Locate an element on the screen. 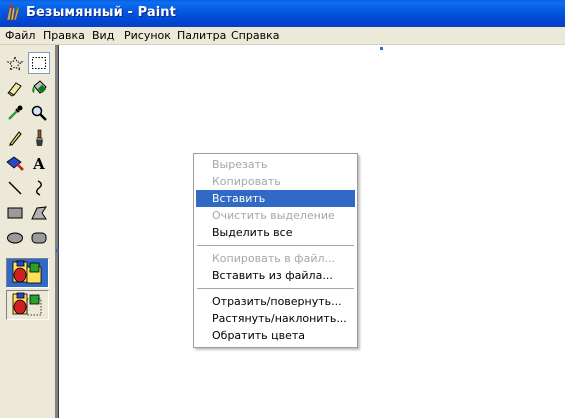  toolbox: A is located at coordinates (27, 231).